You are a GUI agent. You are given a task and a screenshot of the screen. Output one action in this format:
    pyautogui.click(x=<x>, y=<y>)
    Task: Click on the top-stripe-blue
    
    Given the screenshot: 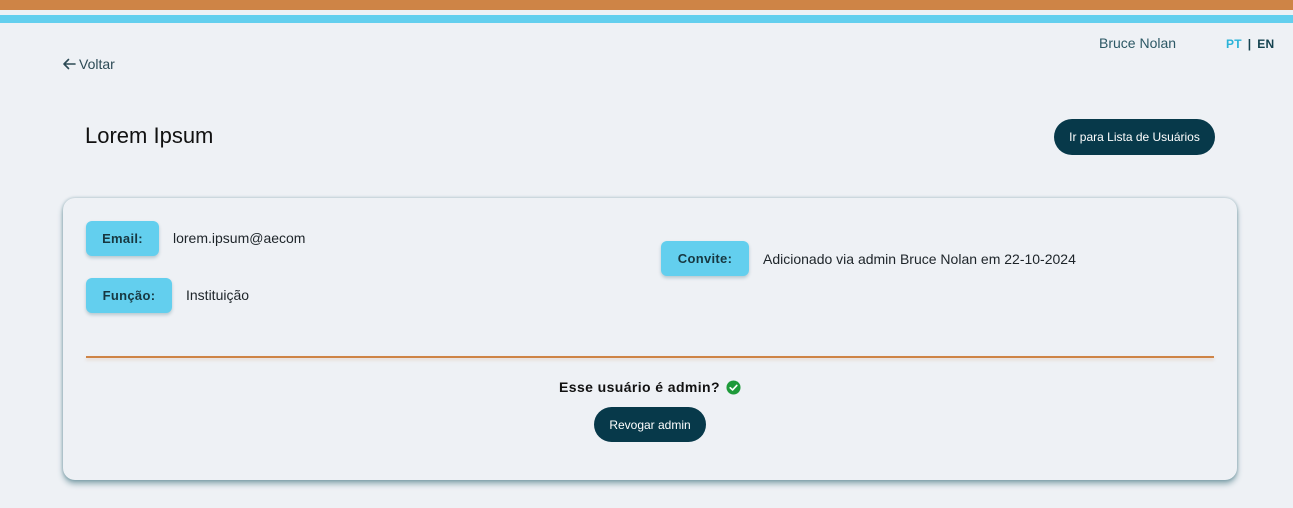 What is the action you would take?
    pyautogui.click(x=646, y=19)
    